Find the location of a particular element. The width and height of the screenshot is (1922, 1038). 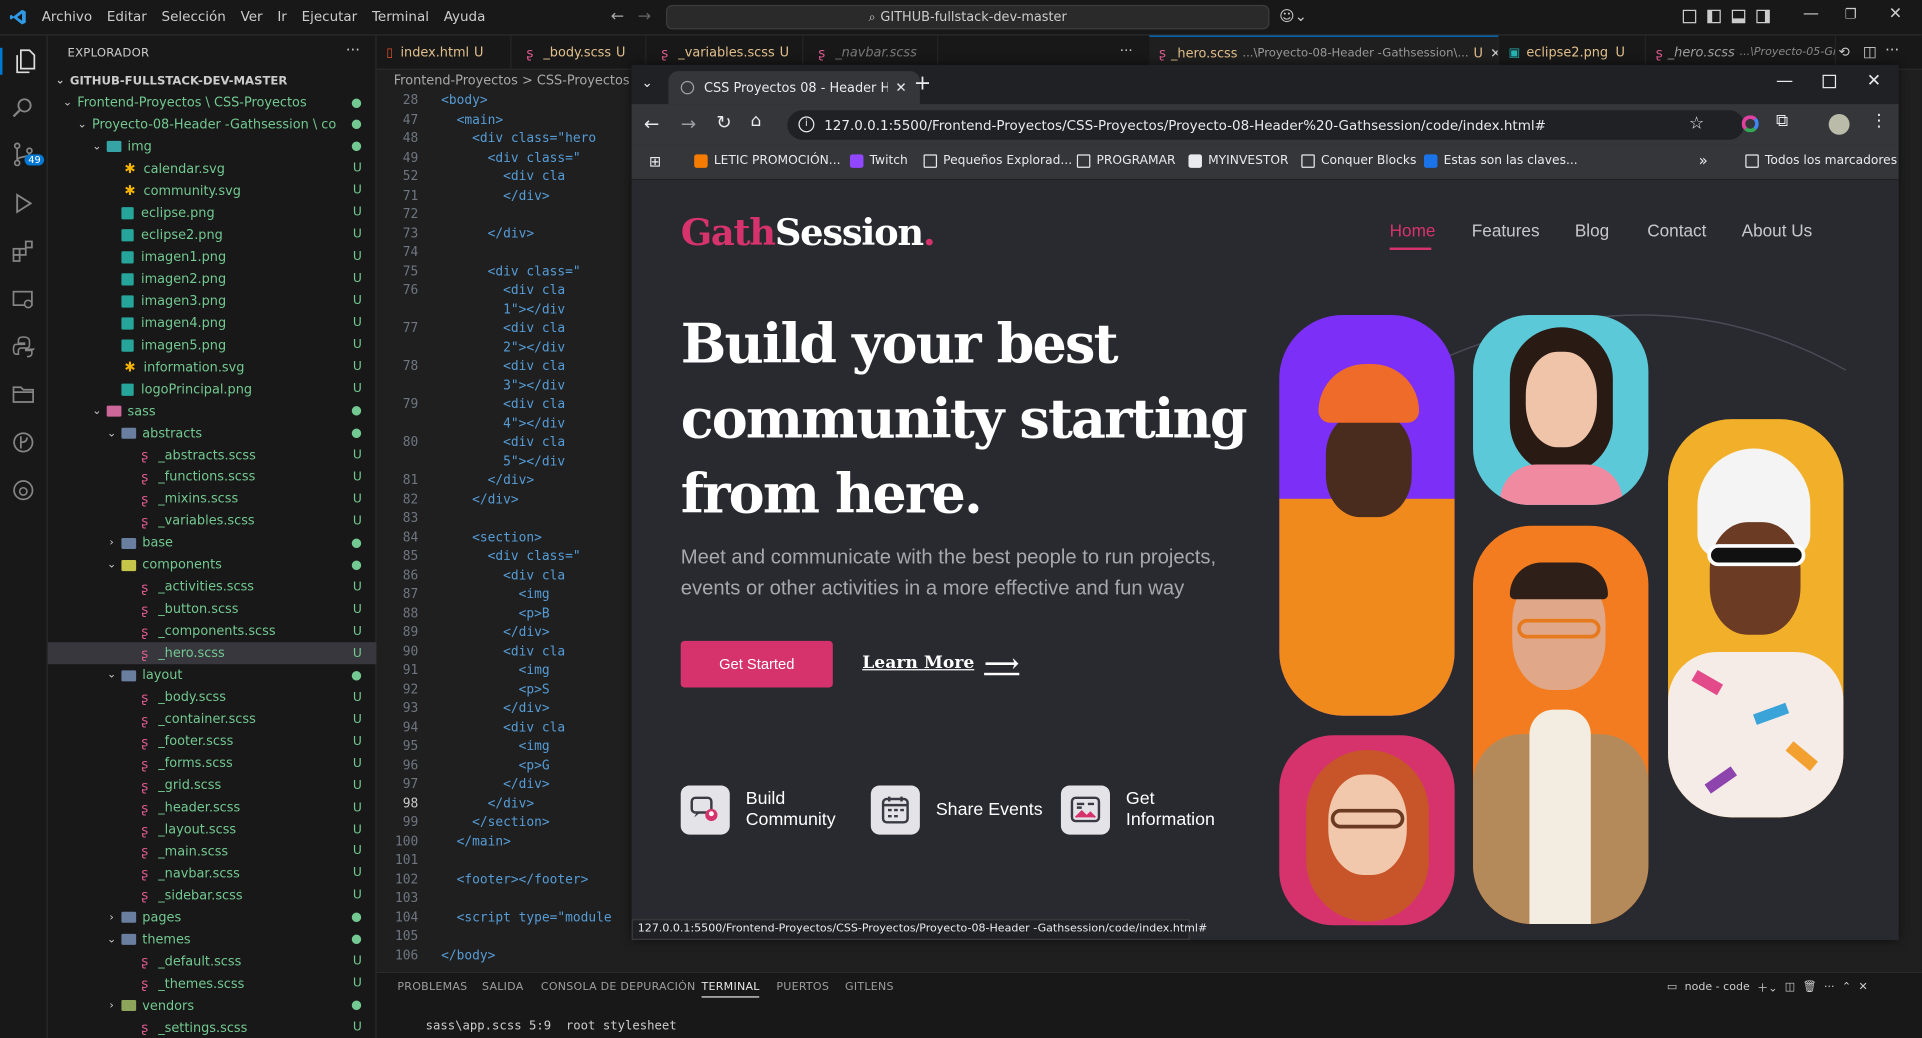

tree-file: ✱ calendar.svg U is located at coordinates (212, 169).